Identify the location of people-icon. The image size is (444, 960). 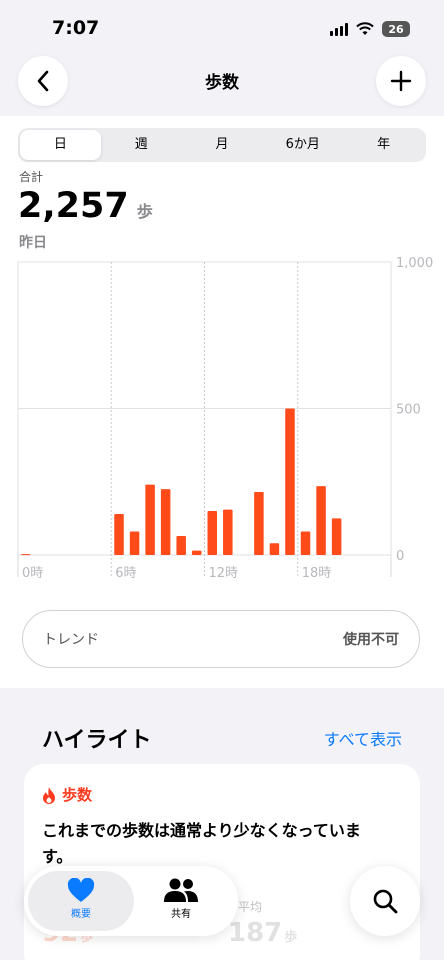
(181, 890).